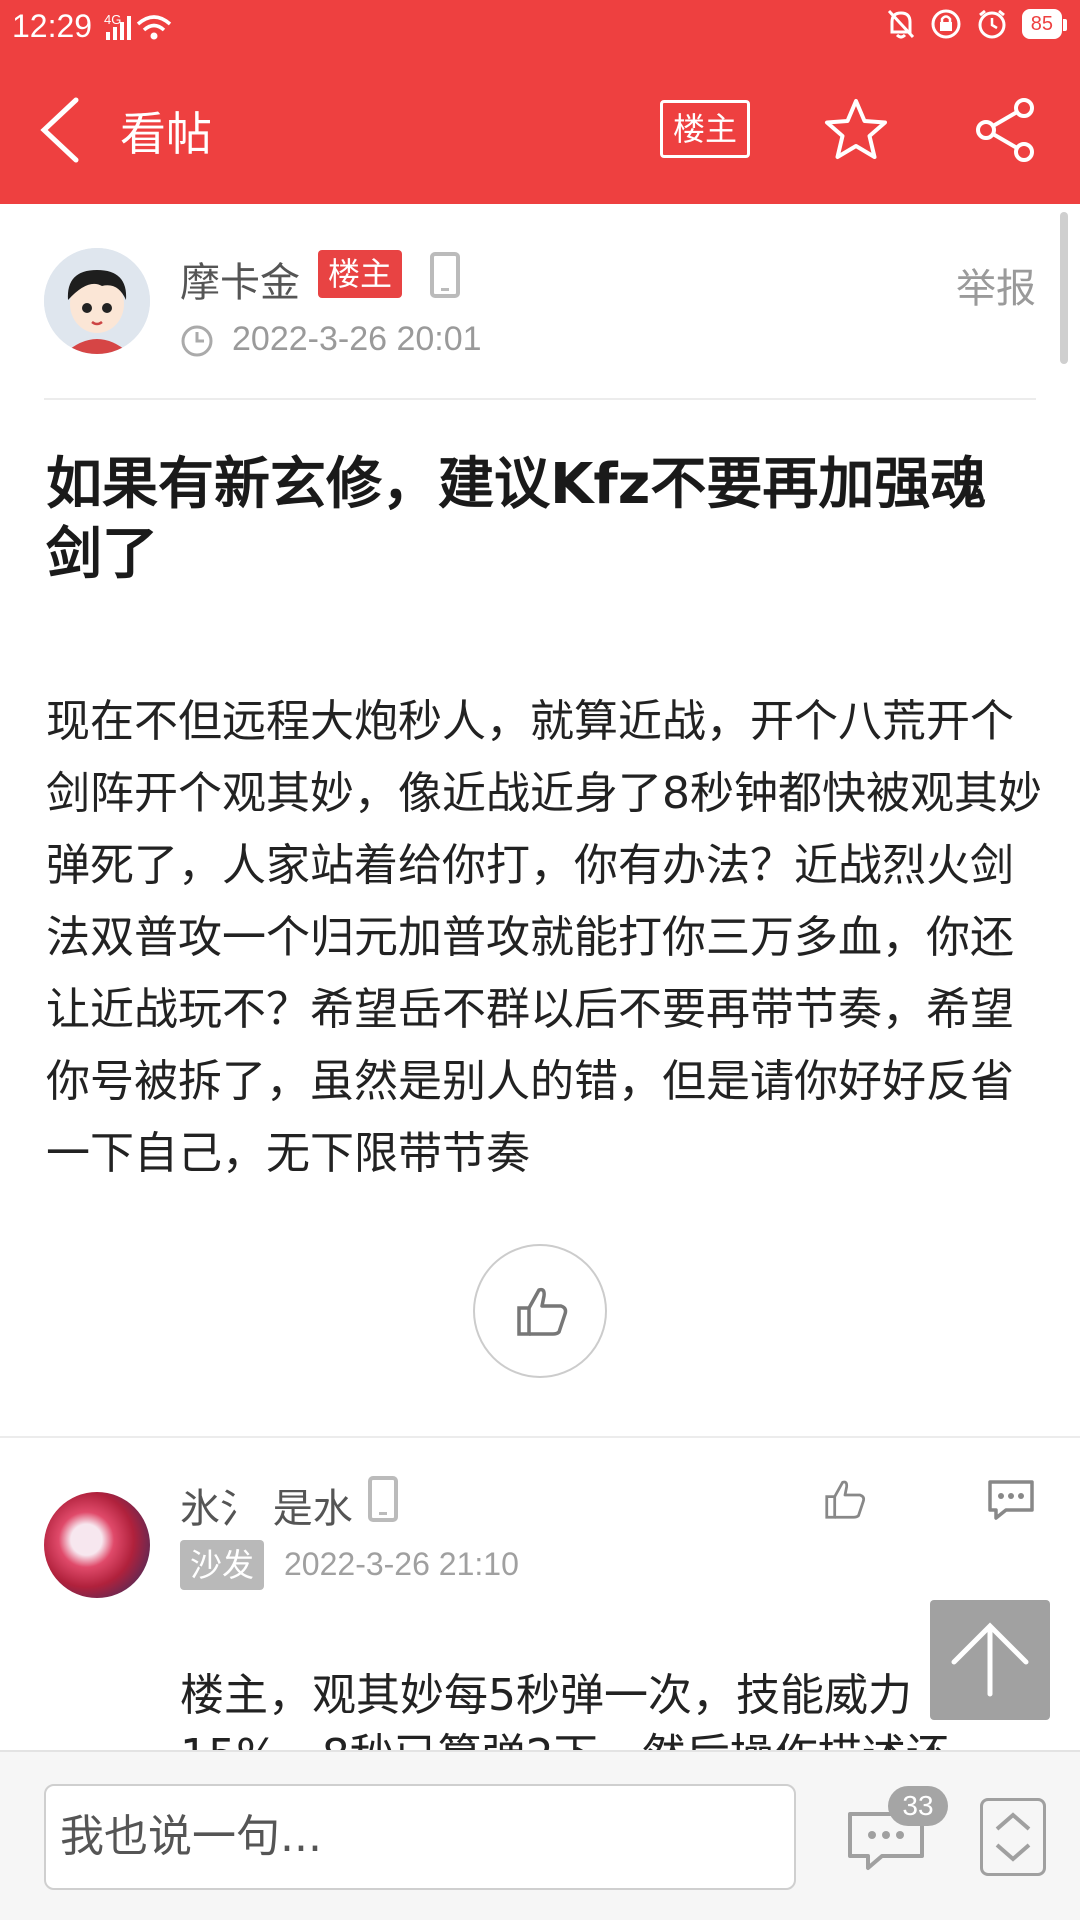 This screenshot has height=1920, width=1080. I want to click on author-avatar, so click(97, 301).